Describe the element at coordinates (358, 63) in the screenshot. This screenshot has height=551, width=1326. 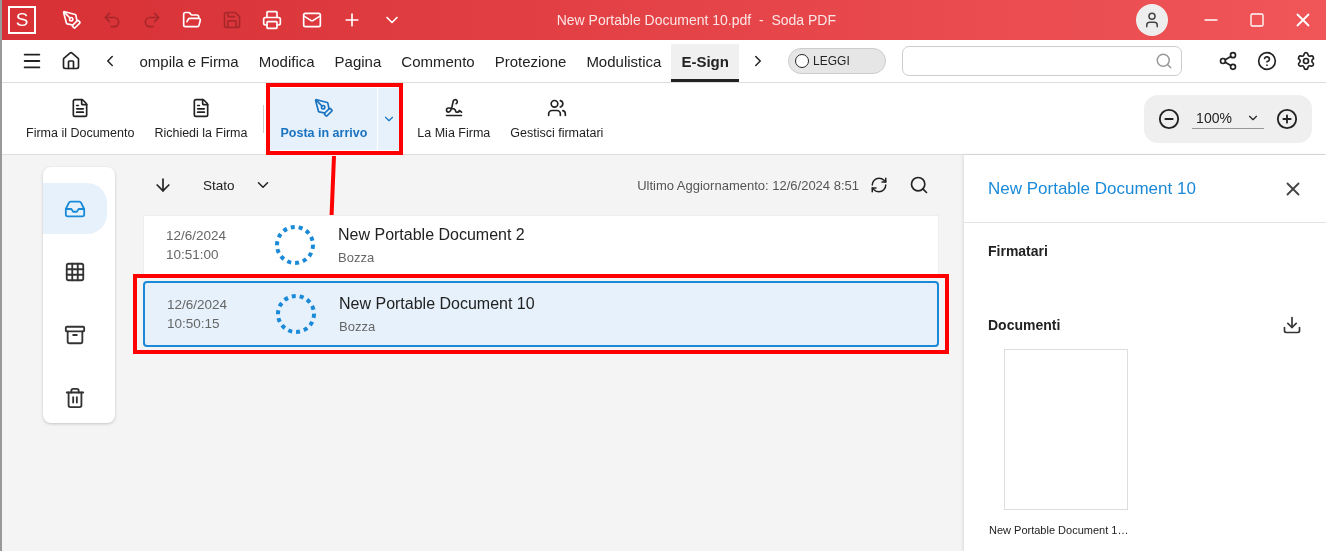
I see `tab: Pagina` at that location.